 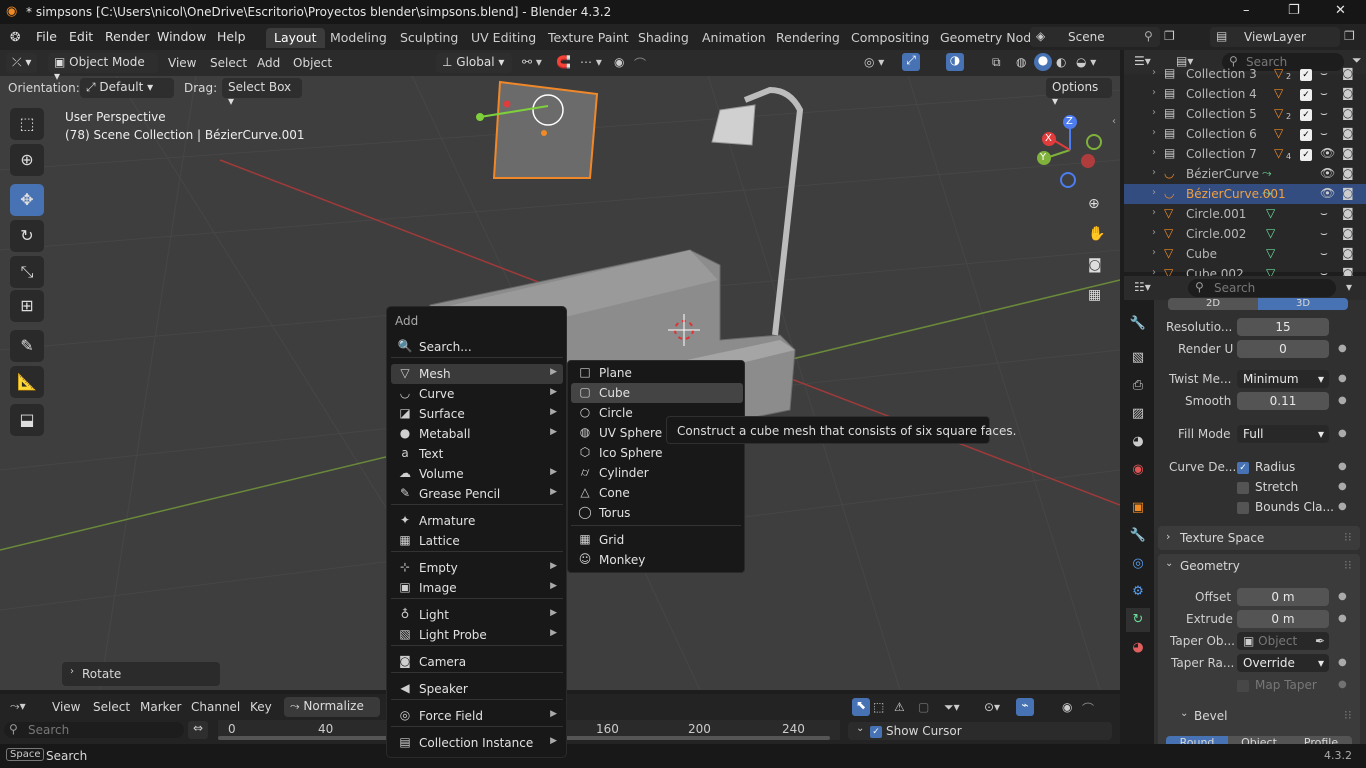 What do you see at coordinates (1138, 386) in the screenshot?
I see `output-tab-icon: ⎙` at bounding box center [1138, 386].